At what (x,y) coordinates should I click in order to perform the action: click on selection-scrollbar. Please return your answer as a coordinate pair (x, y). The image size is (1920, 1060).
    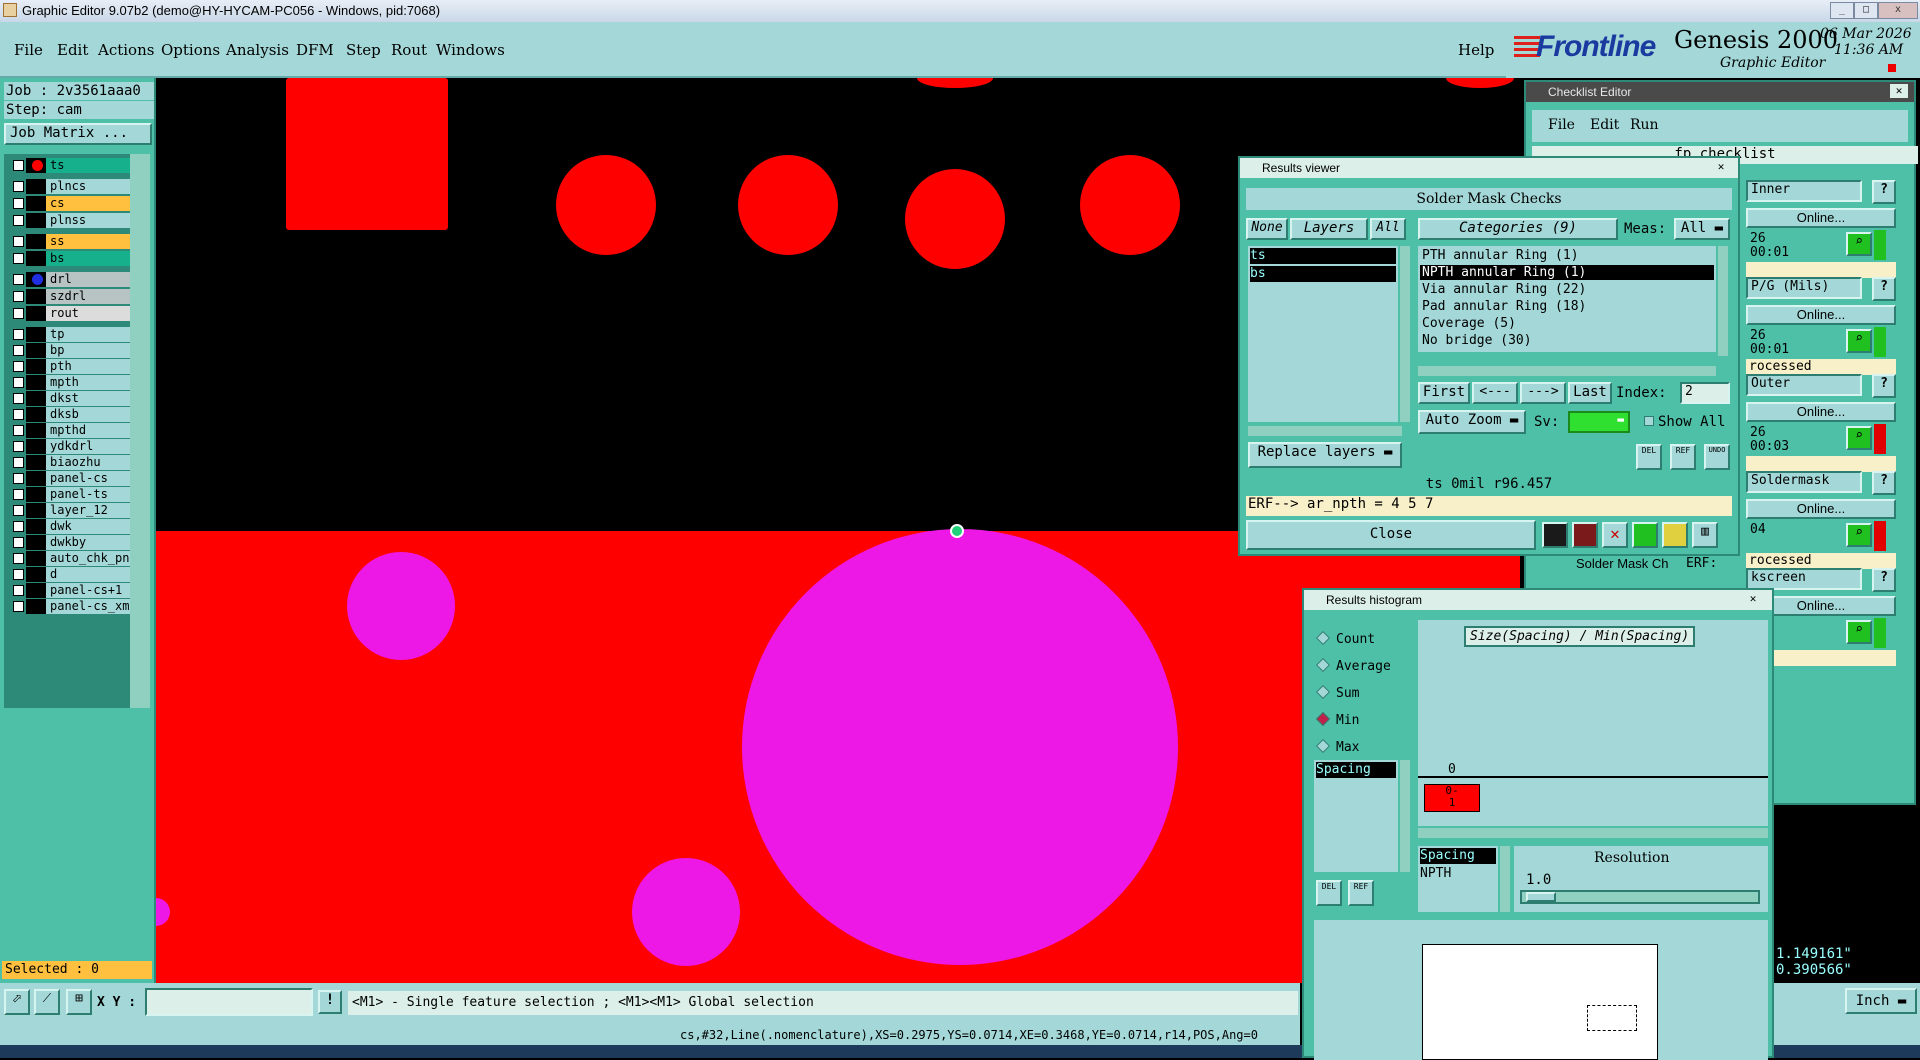
    Looking at the image, I should click on (1505, 879).